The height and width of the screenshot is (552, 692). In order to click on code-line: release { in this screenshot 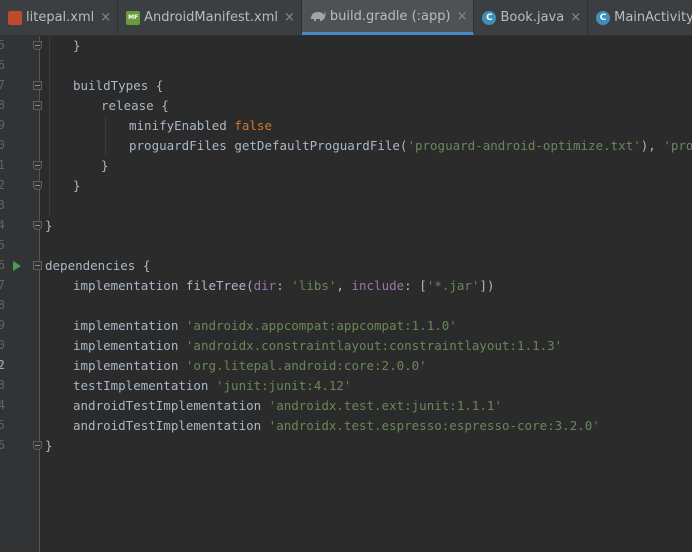, I will do `click(135, 105)`.